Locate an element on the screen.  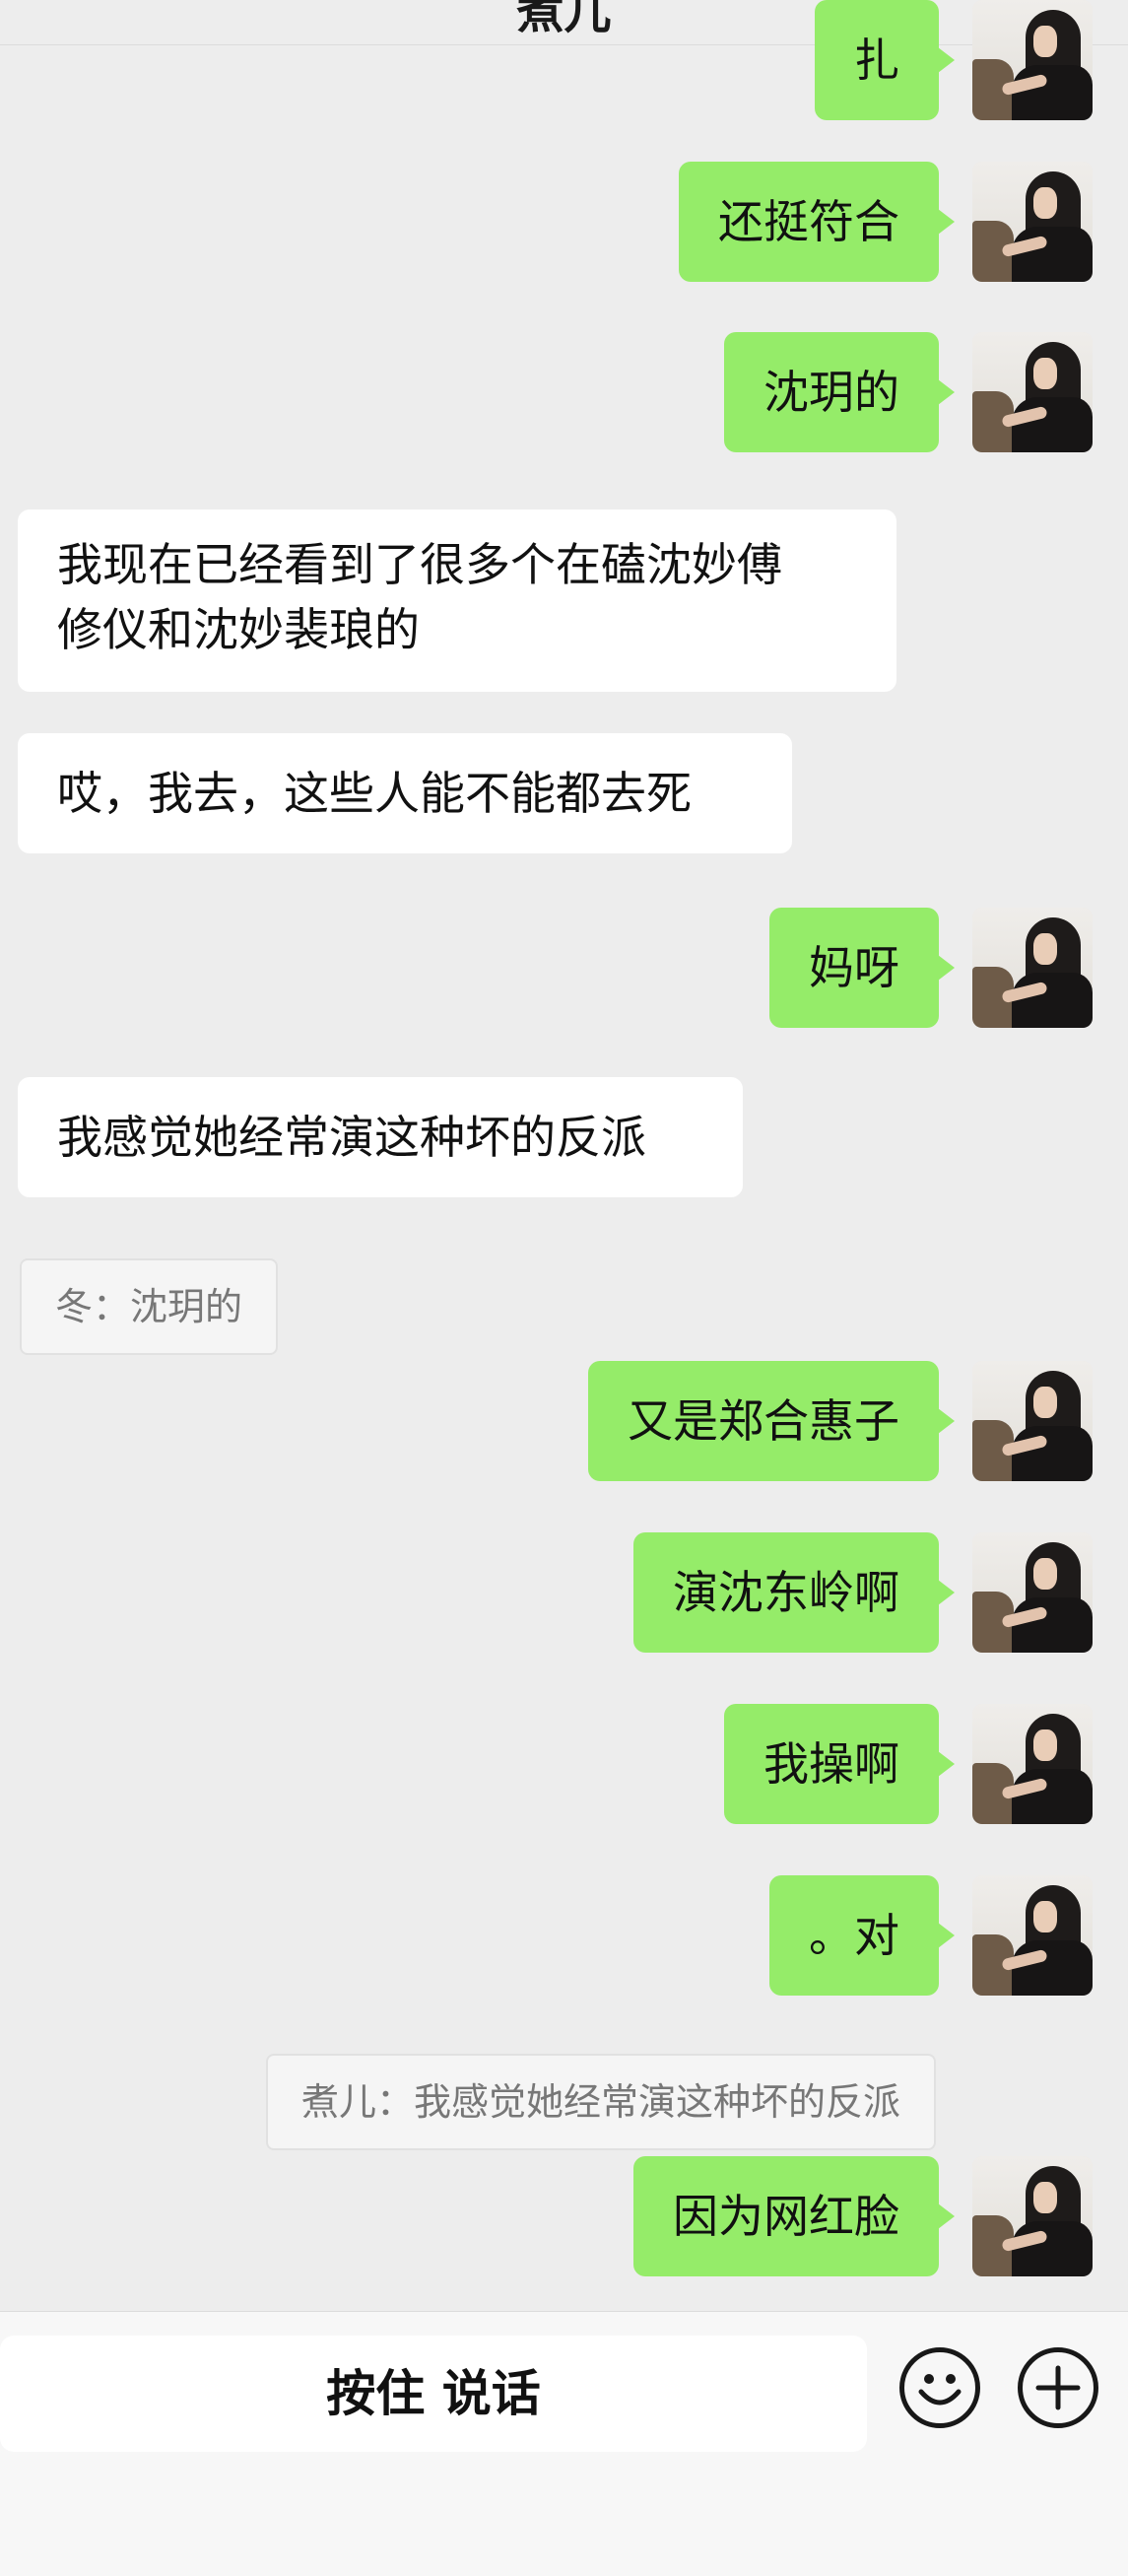
message-bubble-outgoing: 我操啊 is located at coordinates (839, 1764).